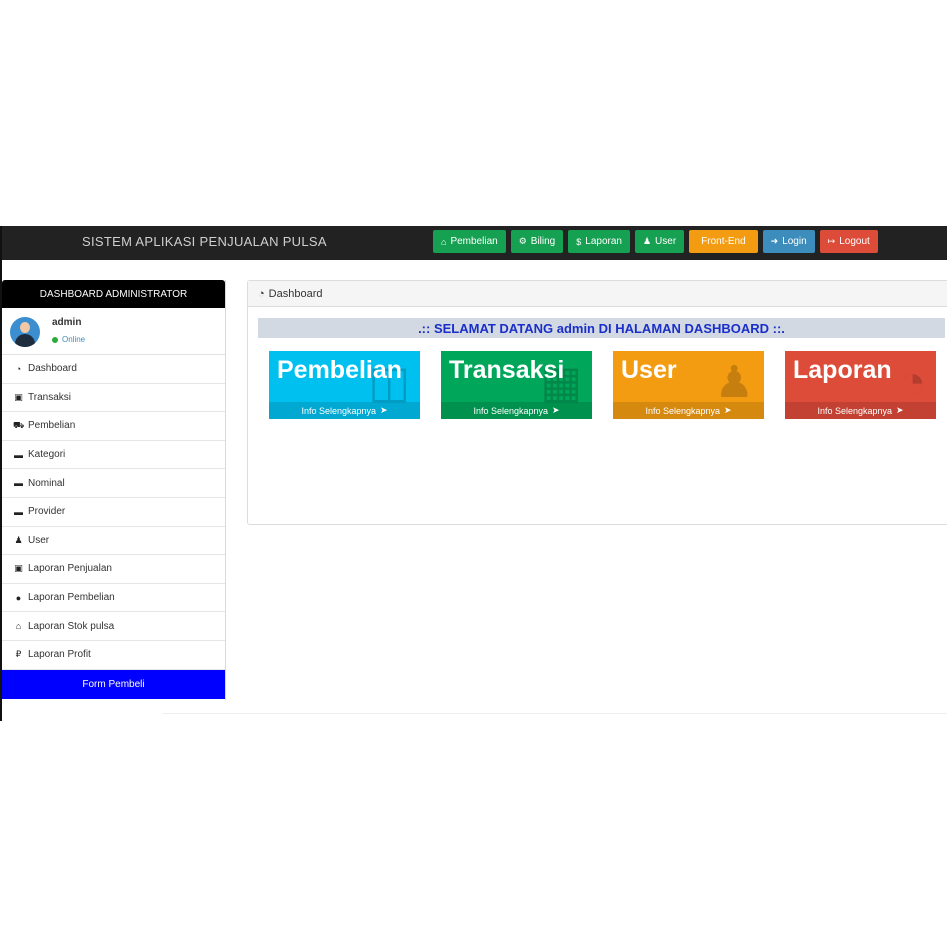 This screenshot has height=947, width=947. What do you see at coordinates (59, 655) in the screenshot?
I see `sidebar-item-label: Laporan Profit` at bounding box center [59, 655].